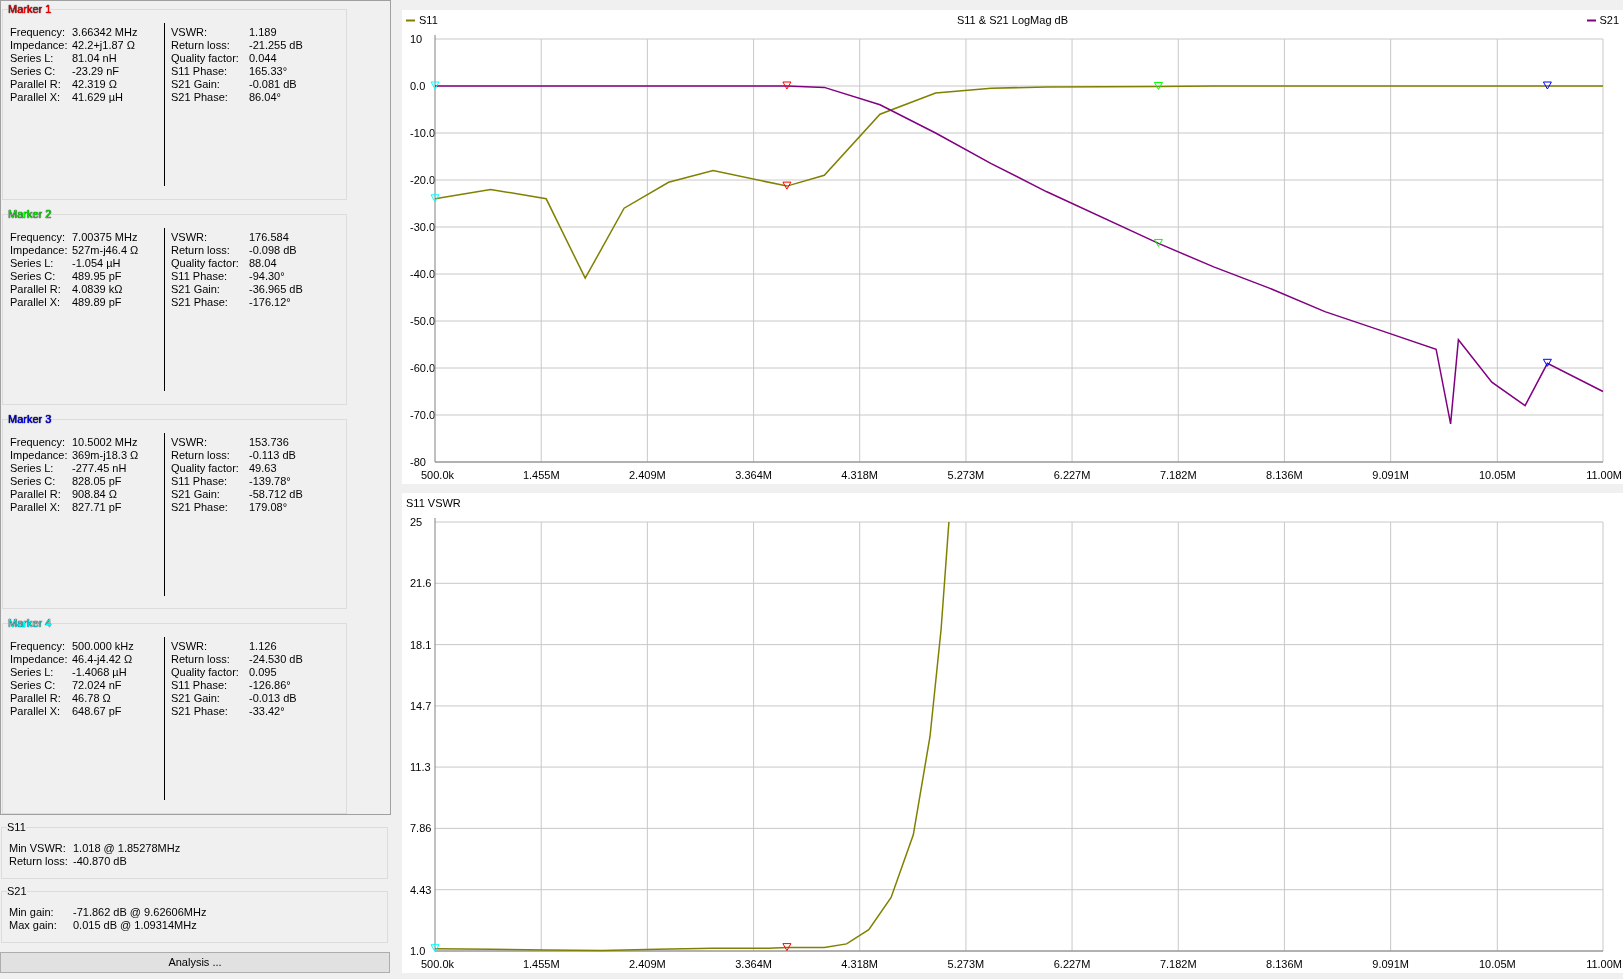 Image resolution: width=1623 pixels, height=979 pixels. Describe the element at coordinates (273, 250) in the screenshot. I see `field-value: -0.098 dB` at that location.